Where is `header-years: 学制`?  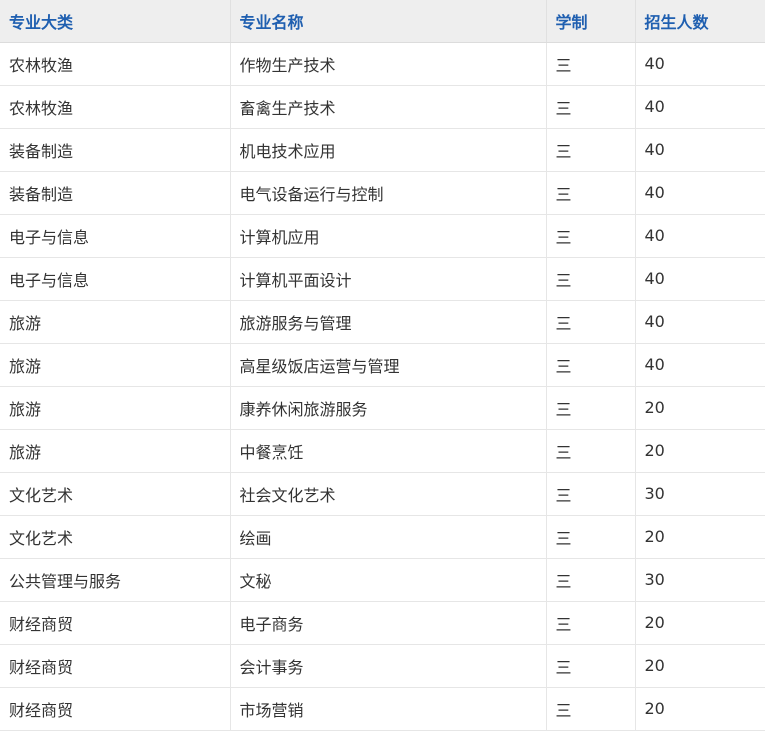
header-years: 学制 is located at coordinates (591, 21).